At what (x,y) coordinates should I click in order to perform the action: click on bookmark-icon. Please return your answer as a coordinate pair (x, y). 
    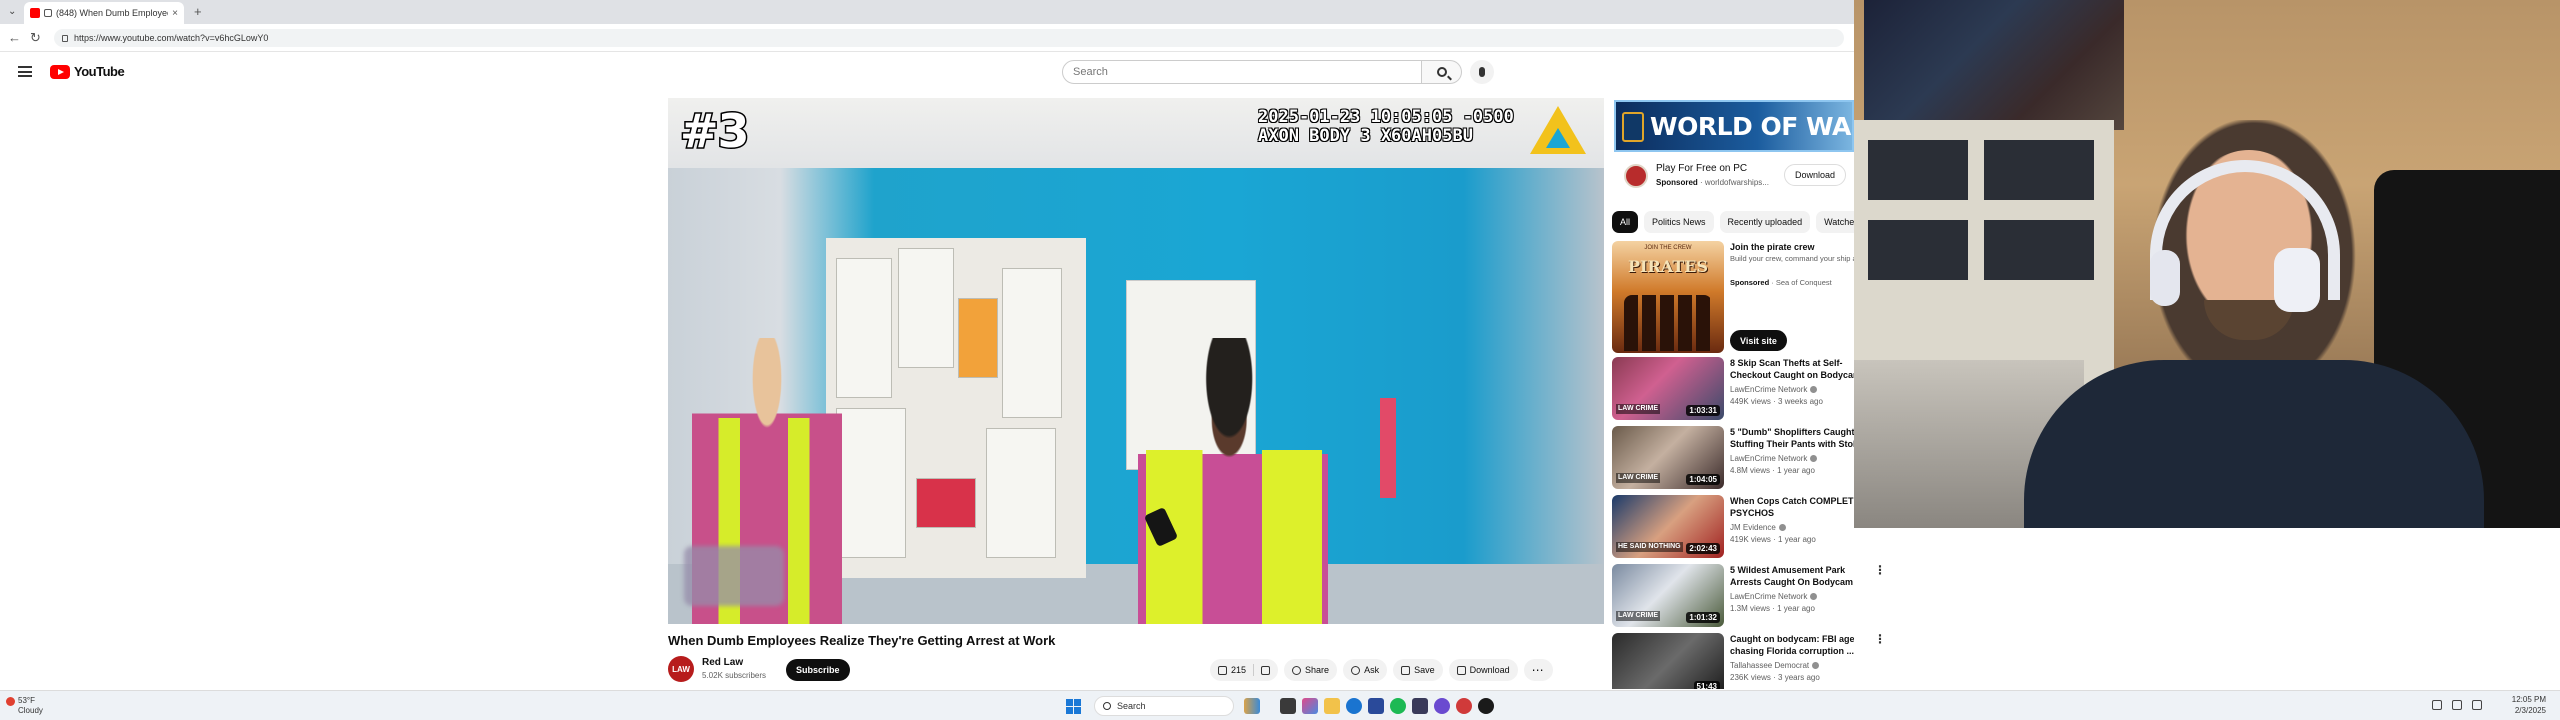
    Looking at the image, I should click on (1406, 670).